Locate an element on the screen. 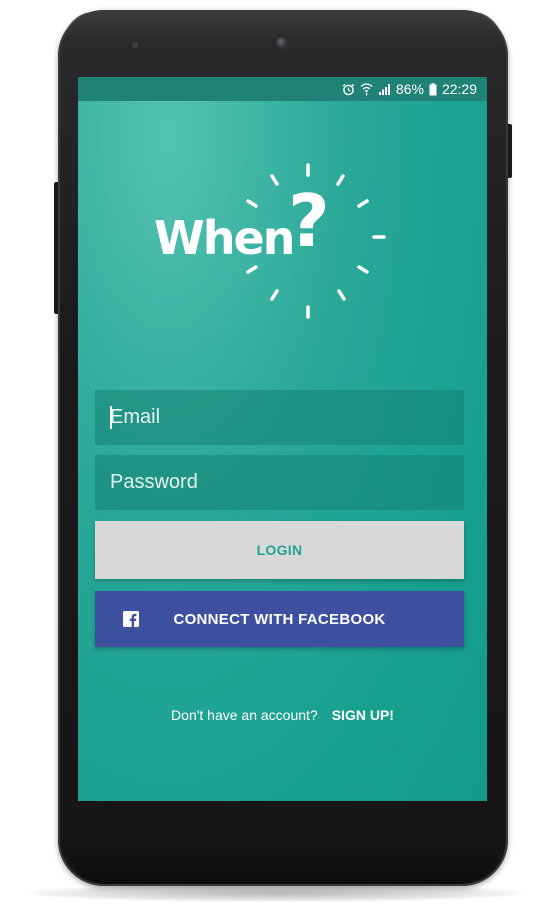  status-bar: 86% 22:29 is located at coordinates (282, 89).